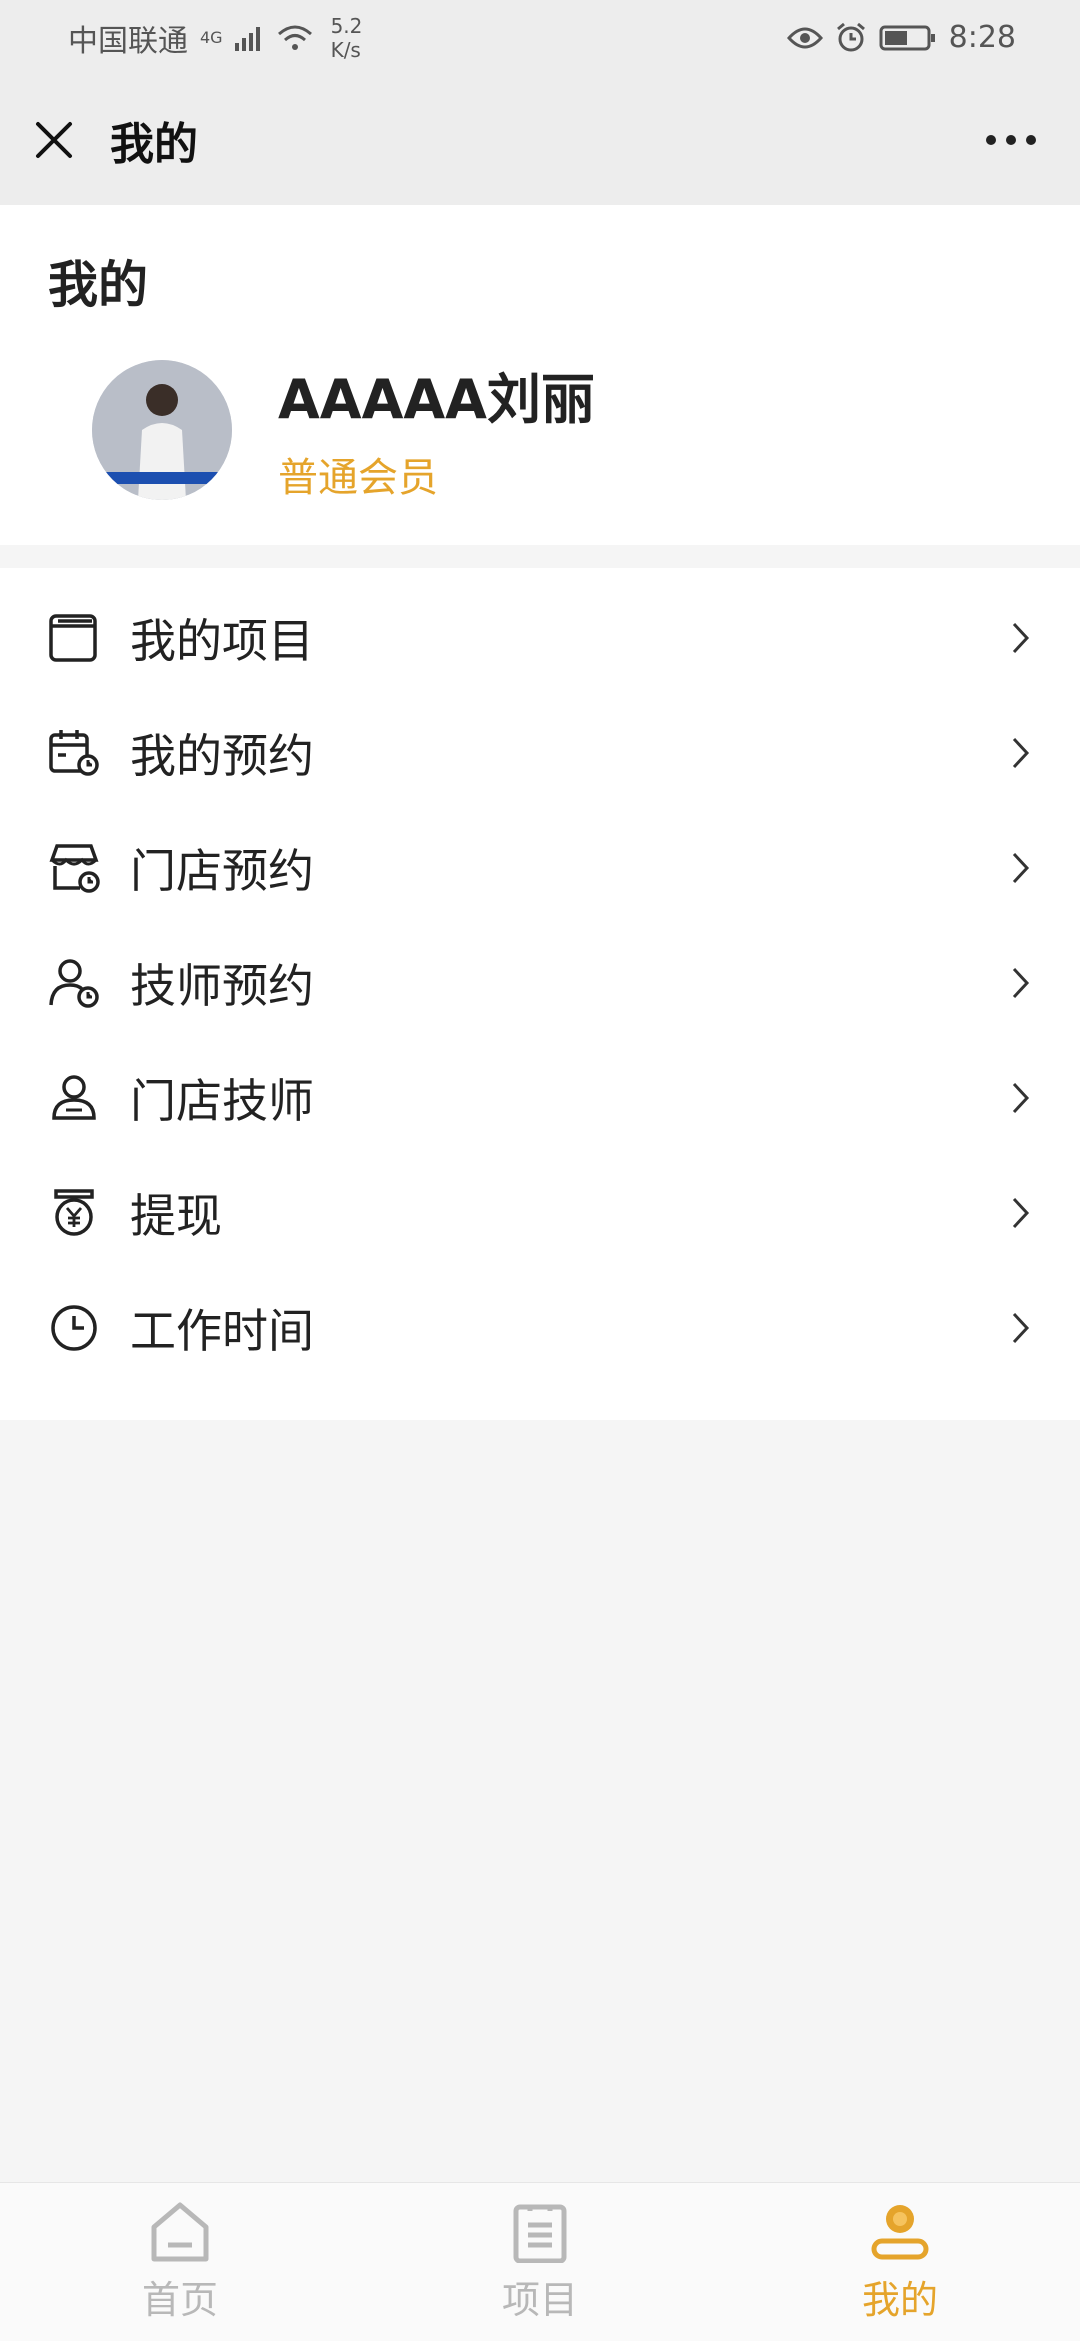 This screenshot has height=2341, width=1080. What do you see at coordinates (154, 144) in the screenshot?
I see `page-title: 我的` at bounding box center [154, 144].